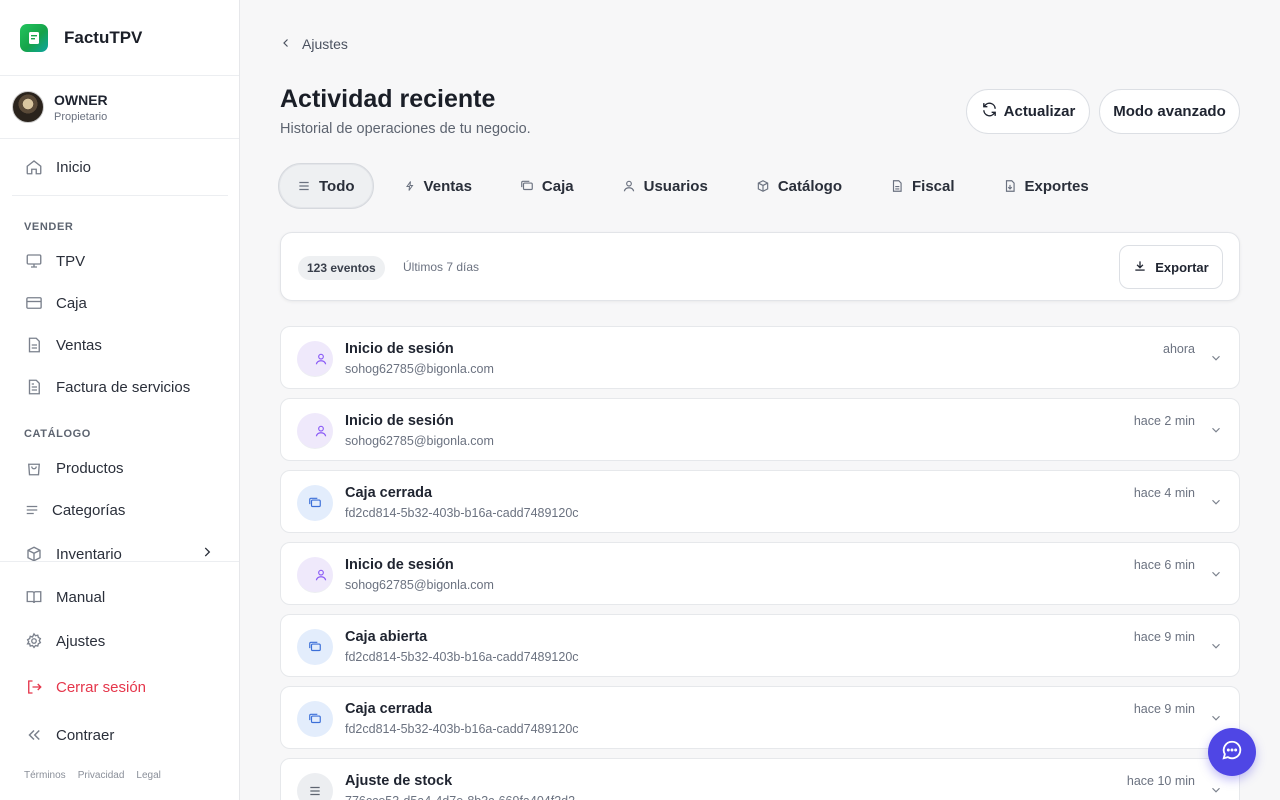  What do you see at coordinates (1160, 781) in the screenshot?
I see `event-time: hace 10 min` at bounding box center [1160, 781].